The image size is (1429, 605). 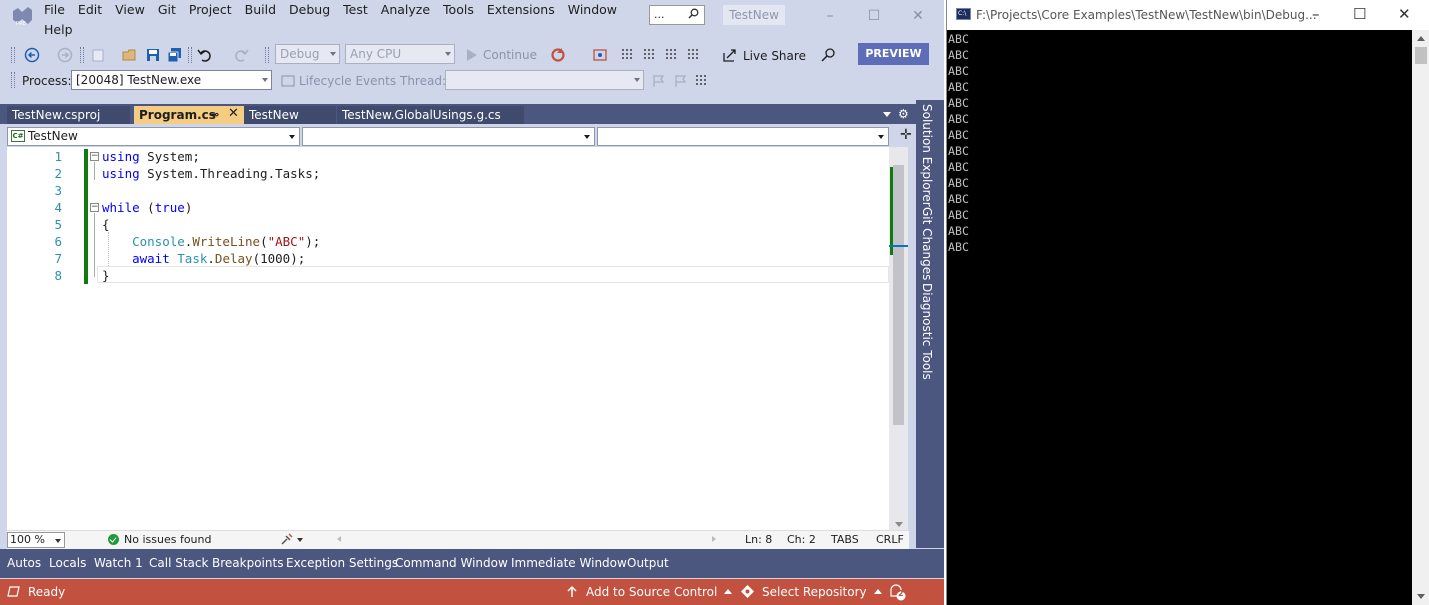 What do you see at coordinates (472, 55) in the screenshot?
I see `continue-play-icon` at bounding box center [472, 55].